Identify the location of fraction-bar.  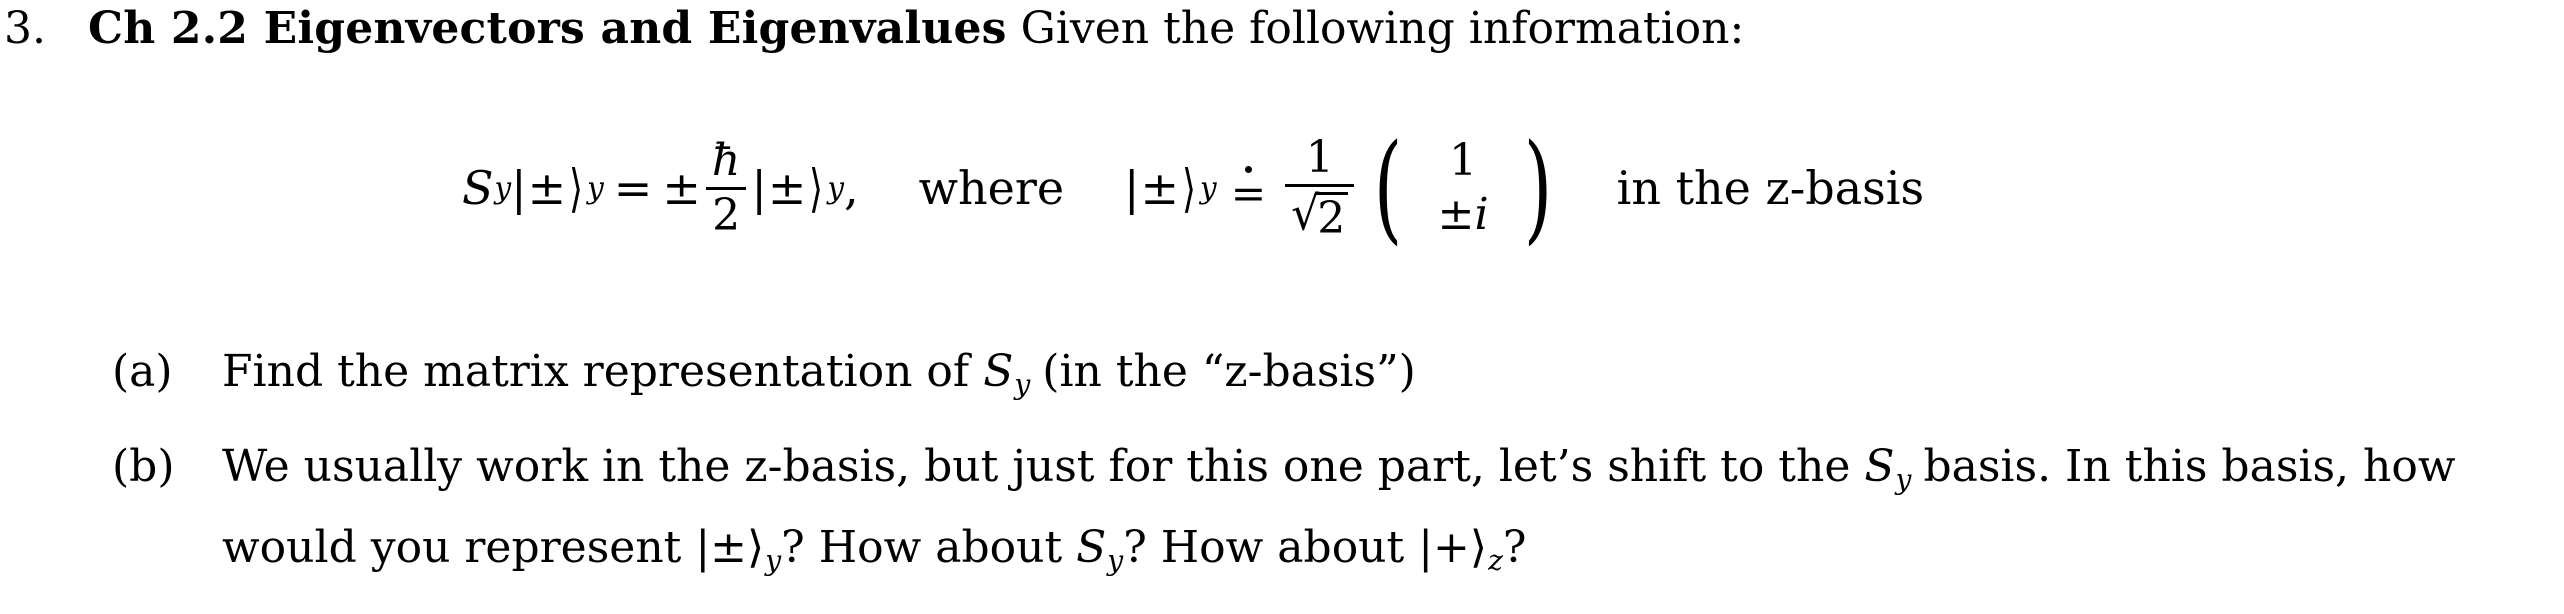
(1320, 185).